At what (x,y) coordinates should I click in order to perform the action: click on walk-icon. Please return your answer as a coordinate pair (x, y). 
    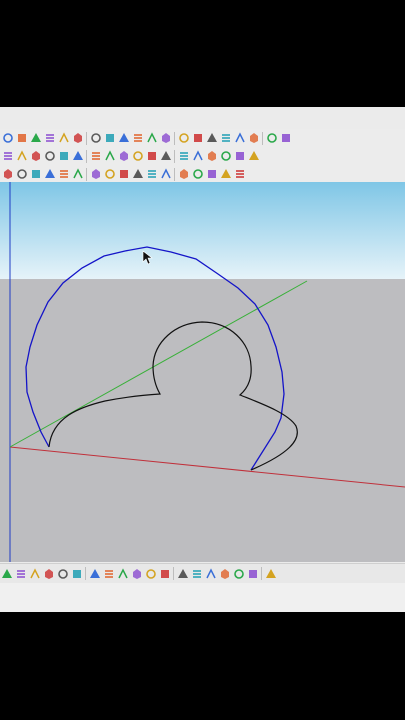
    Looking at the image, I should click on (95, 138).